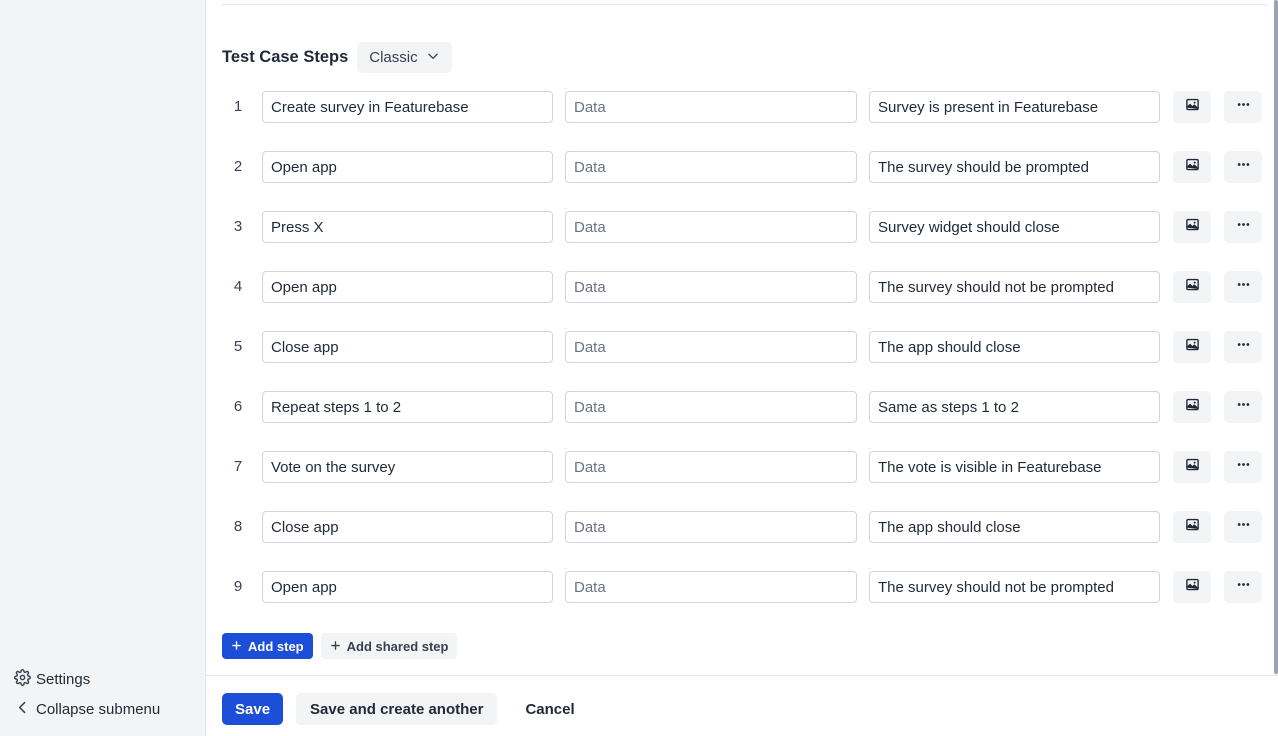  I want to click on step-number: 7, so click(238, 466).